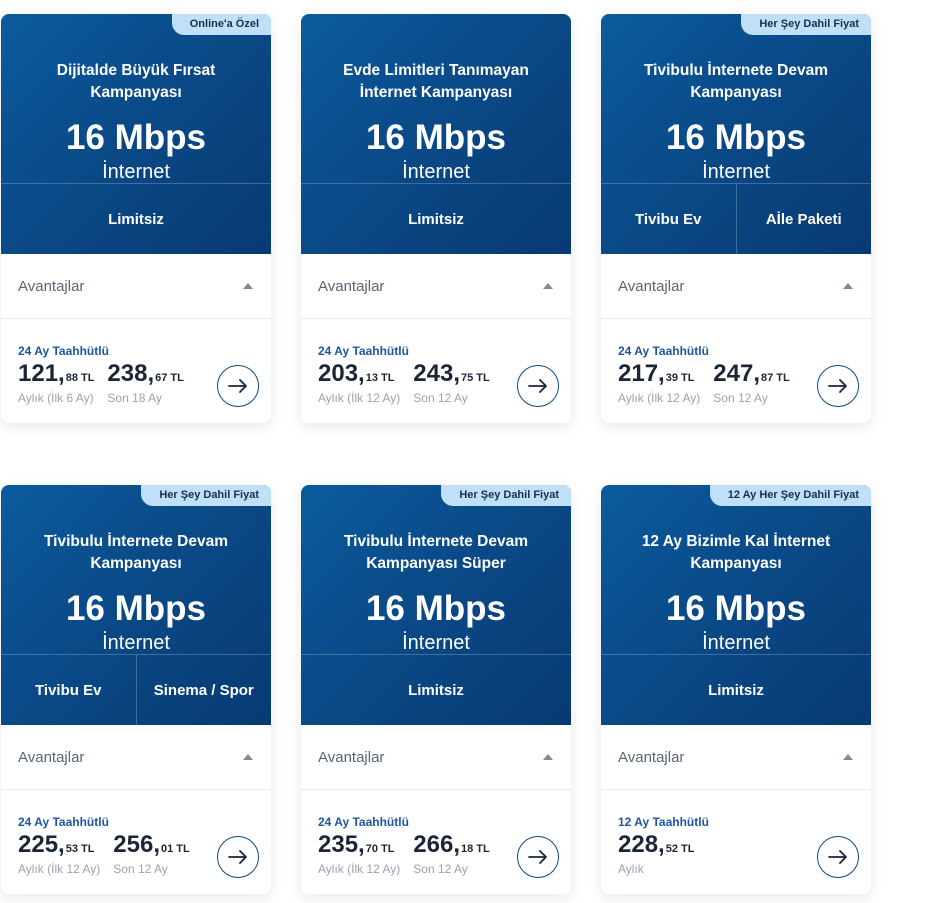 The height and width of the screenshot is (903, 946). Describe the element at coordinates (790, 495) in the screenshot. I see `campaign-badge: 12 Ay Her Şey Dahil Fiyat` at that location.